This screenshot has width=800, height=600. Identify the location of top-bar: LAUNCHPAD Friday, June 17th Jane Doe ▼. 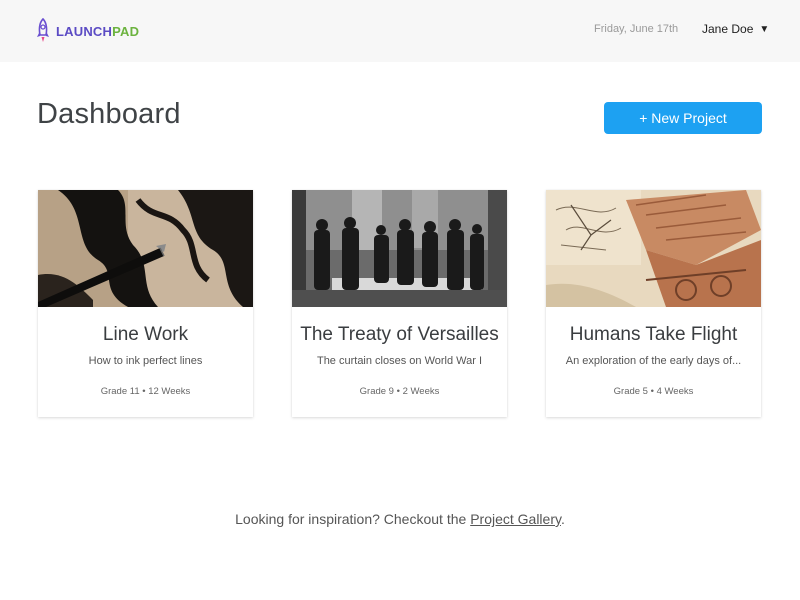
(400, 31).